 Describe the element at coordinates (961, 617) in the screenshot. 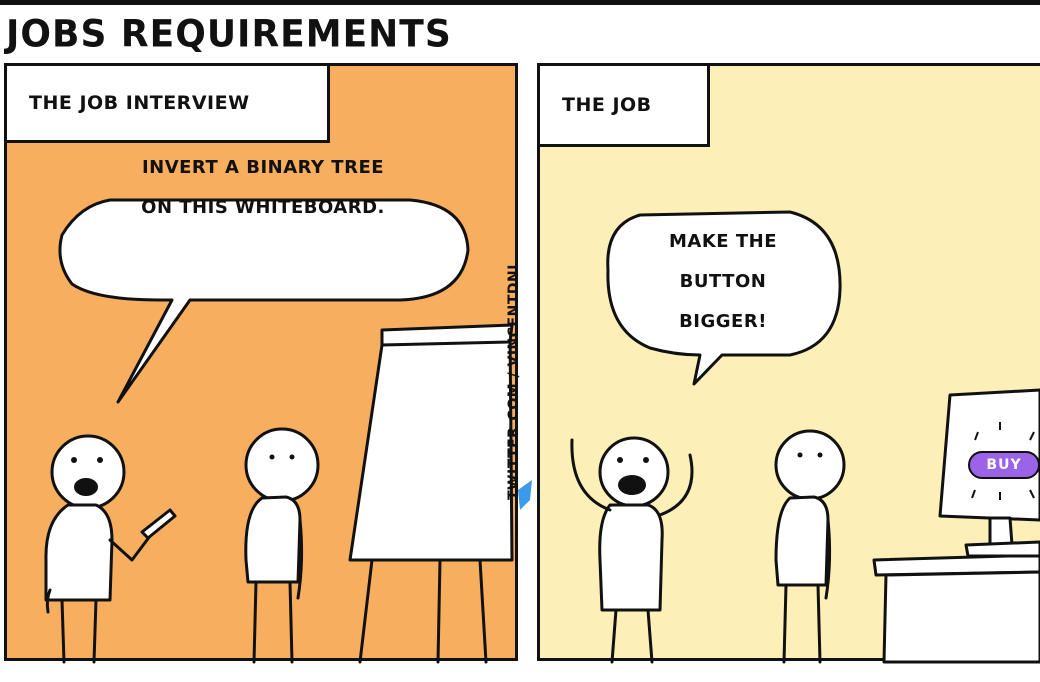

I see `desk-body` at that location.